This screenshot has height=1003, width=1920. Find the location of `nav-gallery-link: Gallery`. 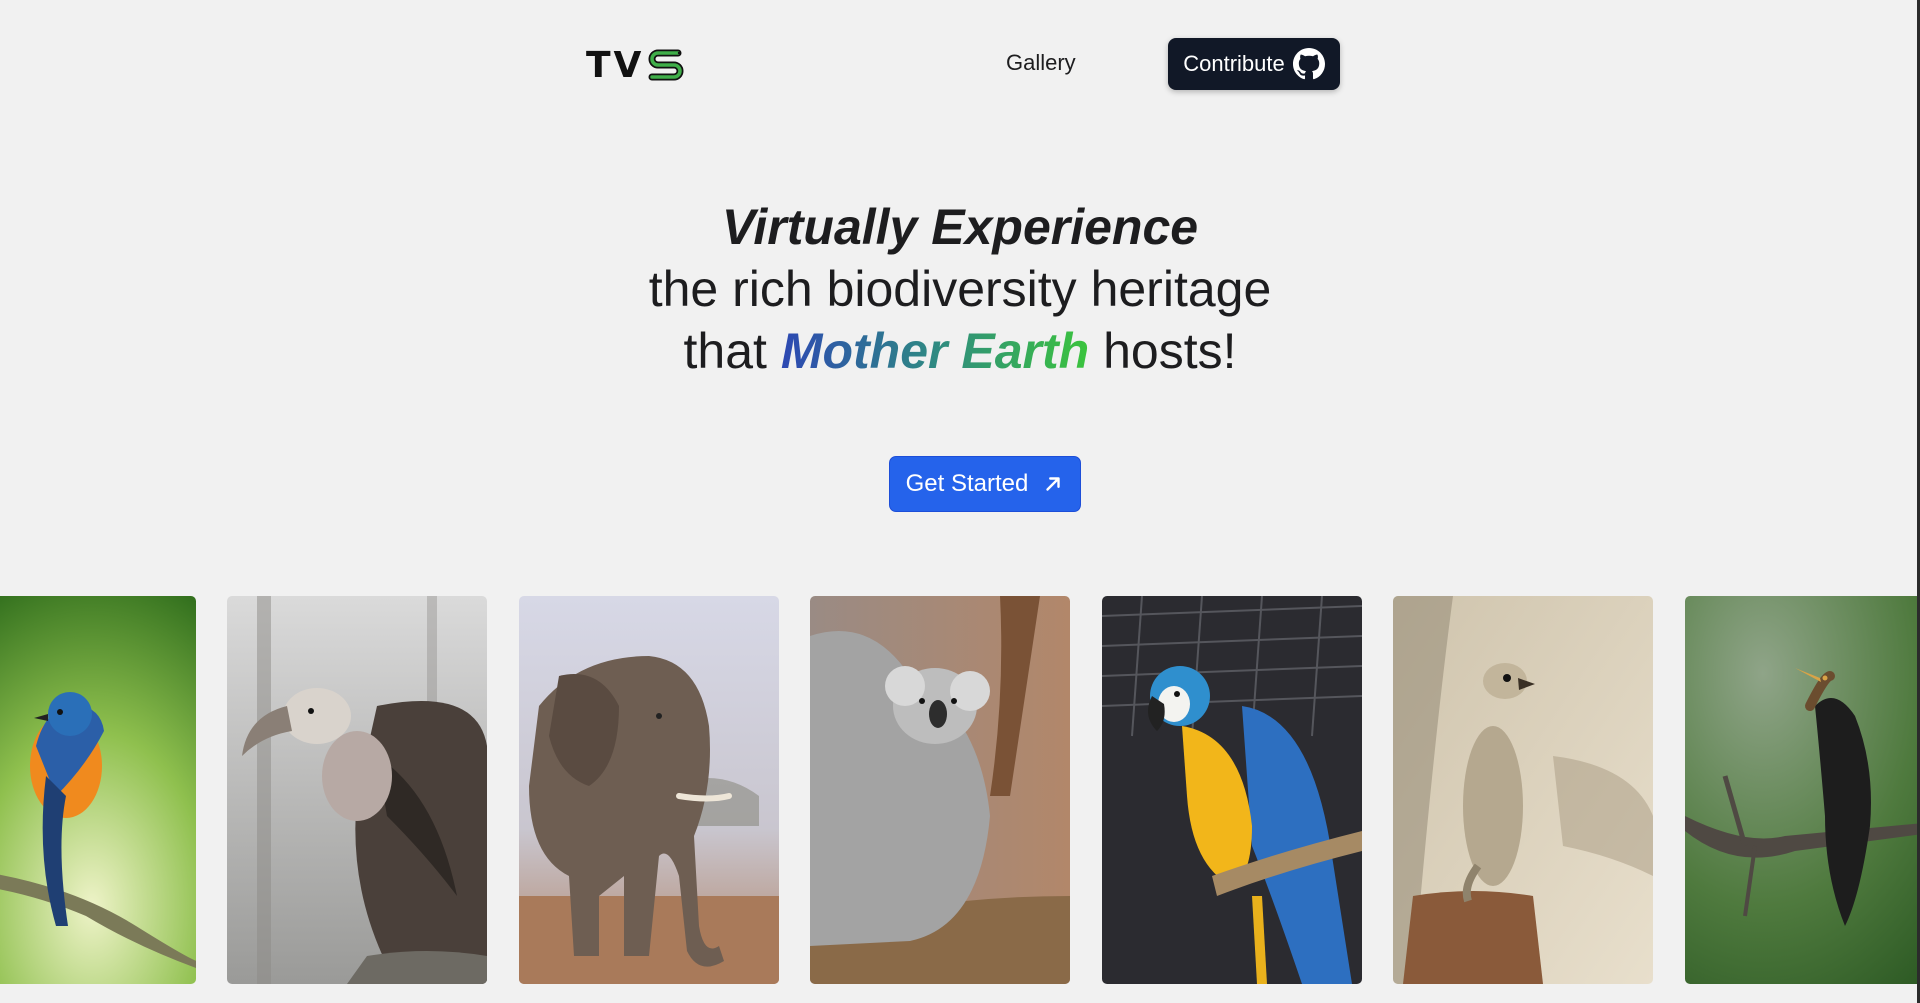

nav-gallery-link: Gallery is located at coordinates (1041, 63).